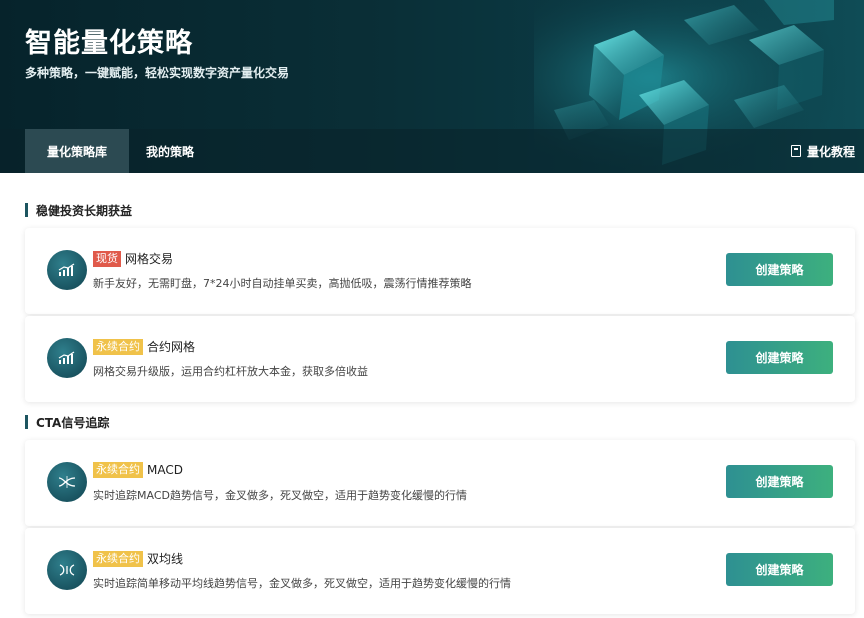  I want to click on book-icon, so click(795, 151).